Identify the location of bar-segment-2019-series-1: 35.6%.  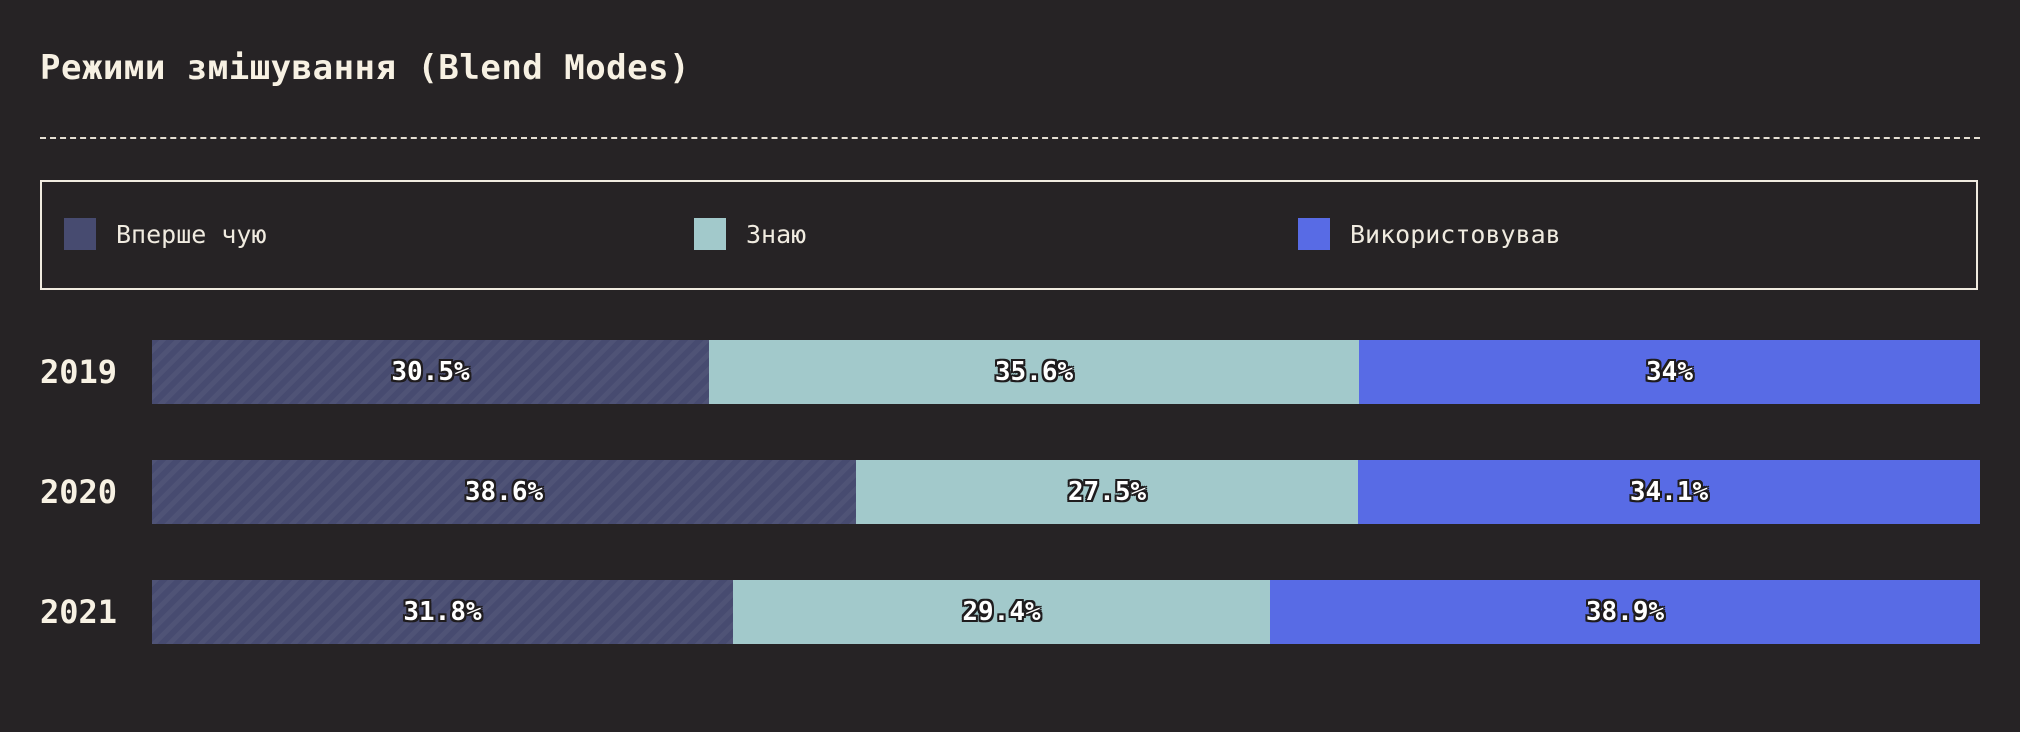
(1034, 372).